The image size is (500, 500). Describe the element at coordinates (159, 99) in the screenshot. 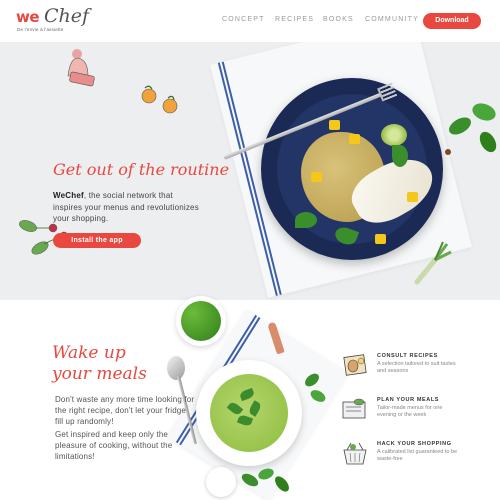

I see `oranges-icon` at that location.